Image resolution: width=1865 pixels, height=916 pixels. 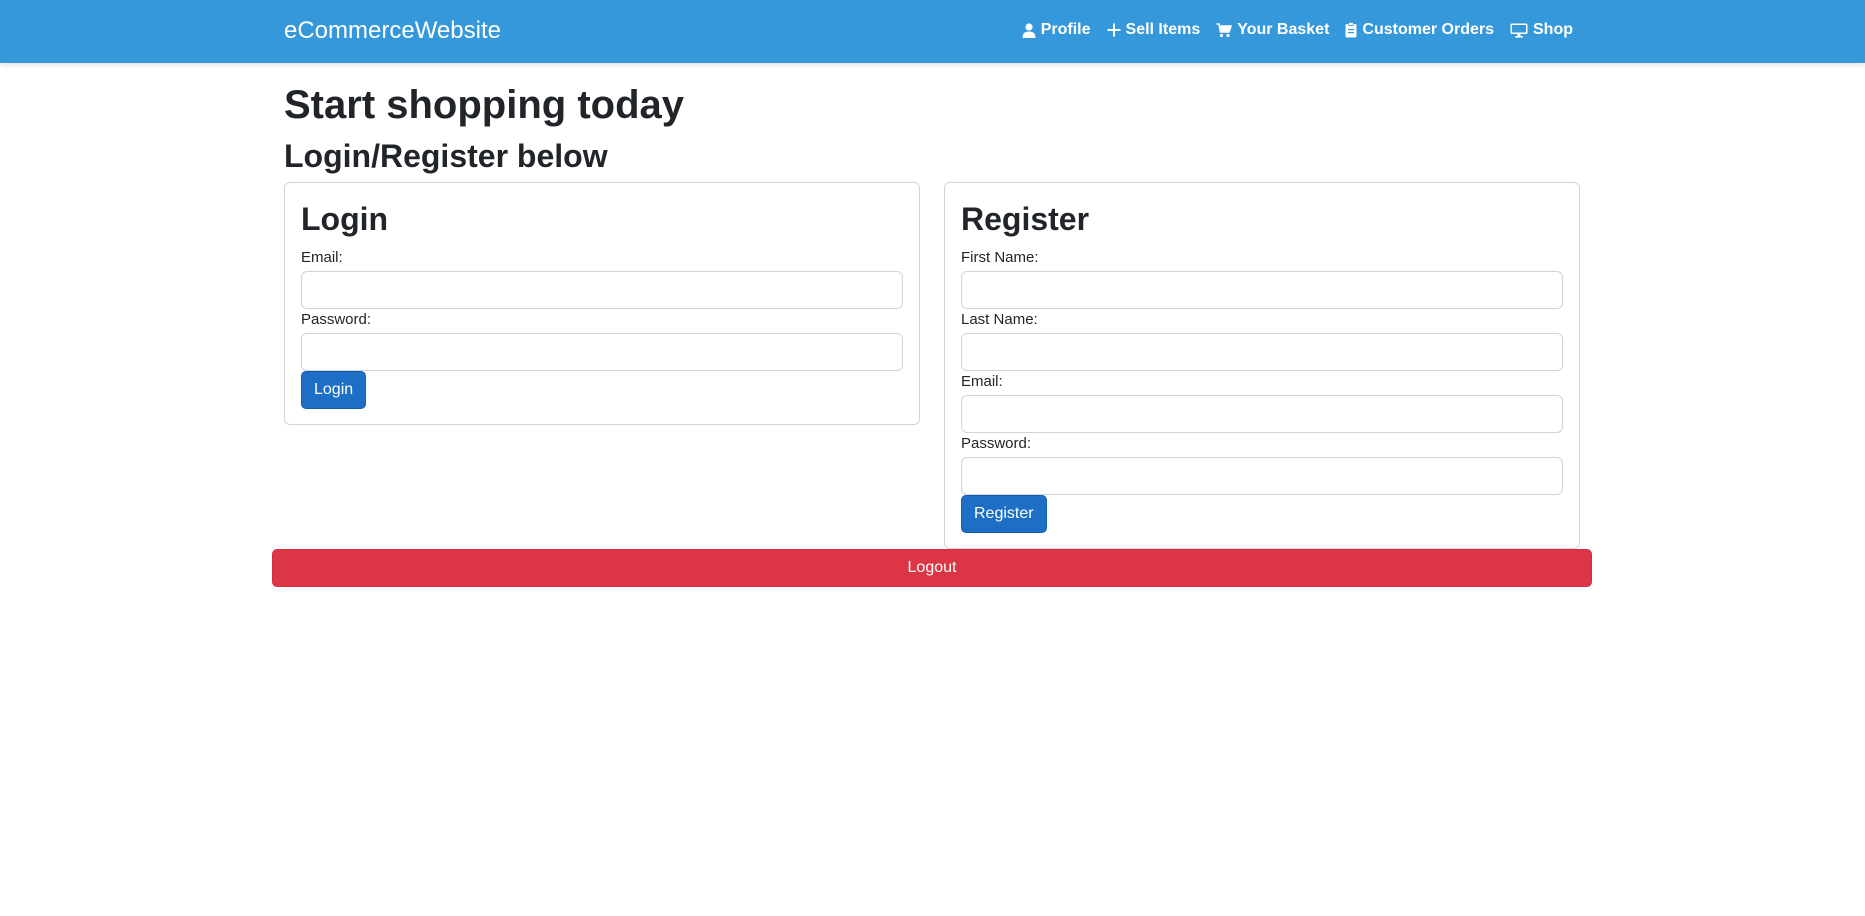 What do you see at coordinates (999, 319) in the screenshot?
I see `register-last-name-label: Last Name:` at bounding box center [999, 319].